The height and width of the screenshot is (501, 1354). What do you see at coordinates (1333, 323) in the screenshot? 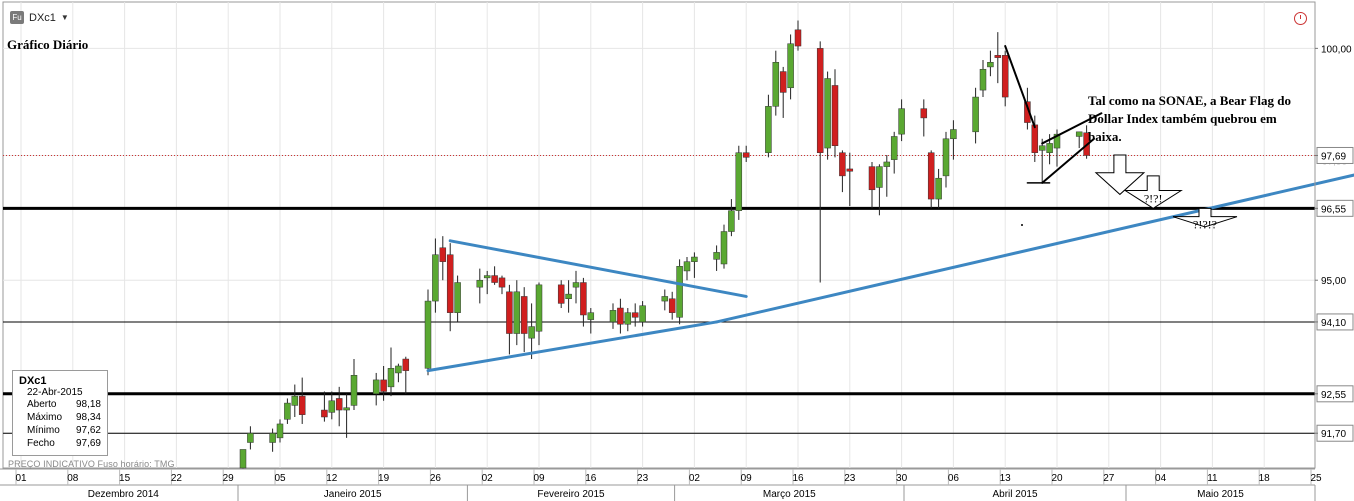
I see `y-tick-label: 94,10` at bounding box center [1333, 323].